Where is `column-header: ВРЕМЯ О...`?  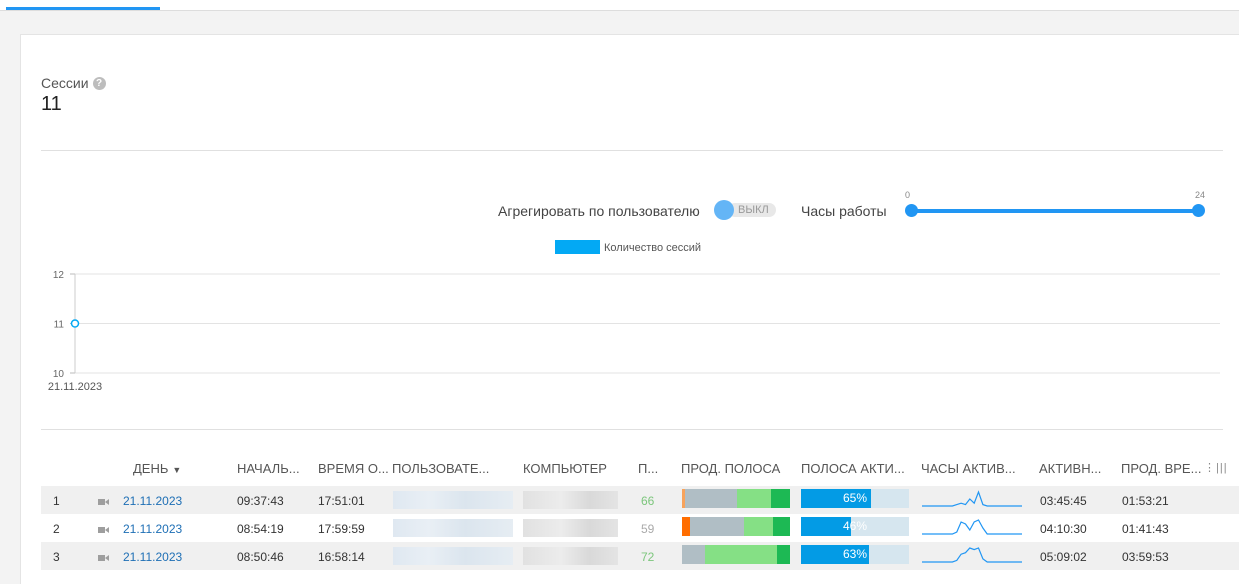
column-header: ВРЕМЯ О... is located at coordinates (353, 468).